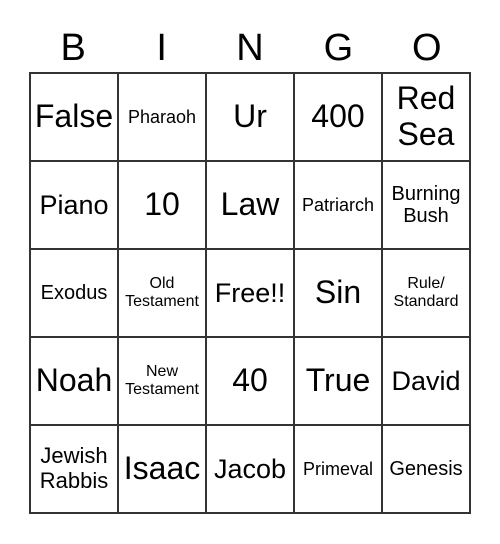  Describe the element at coordinates (338, 117) in the screenshot. I see `bingo-cell: 400` at that location.